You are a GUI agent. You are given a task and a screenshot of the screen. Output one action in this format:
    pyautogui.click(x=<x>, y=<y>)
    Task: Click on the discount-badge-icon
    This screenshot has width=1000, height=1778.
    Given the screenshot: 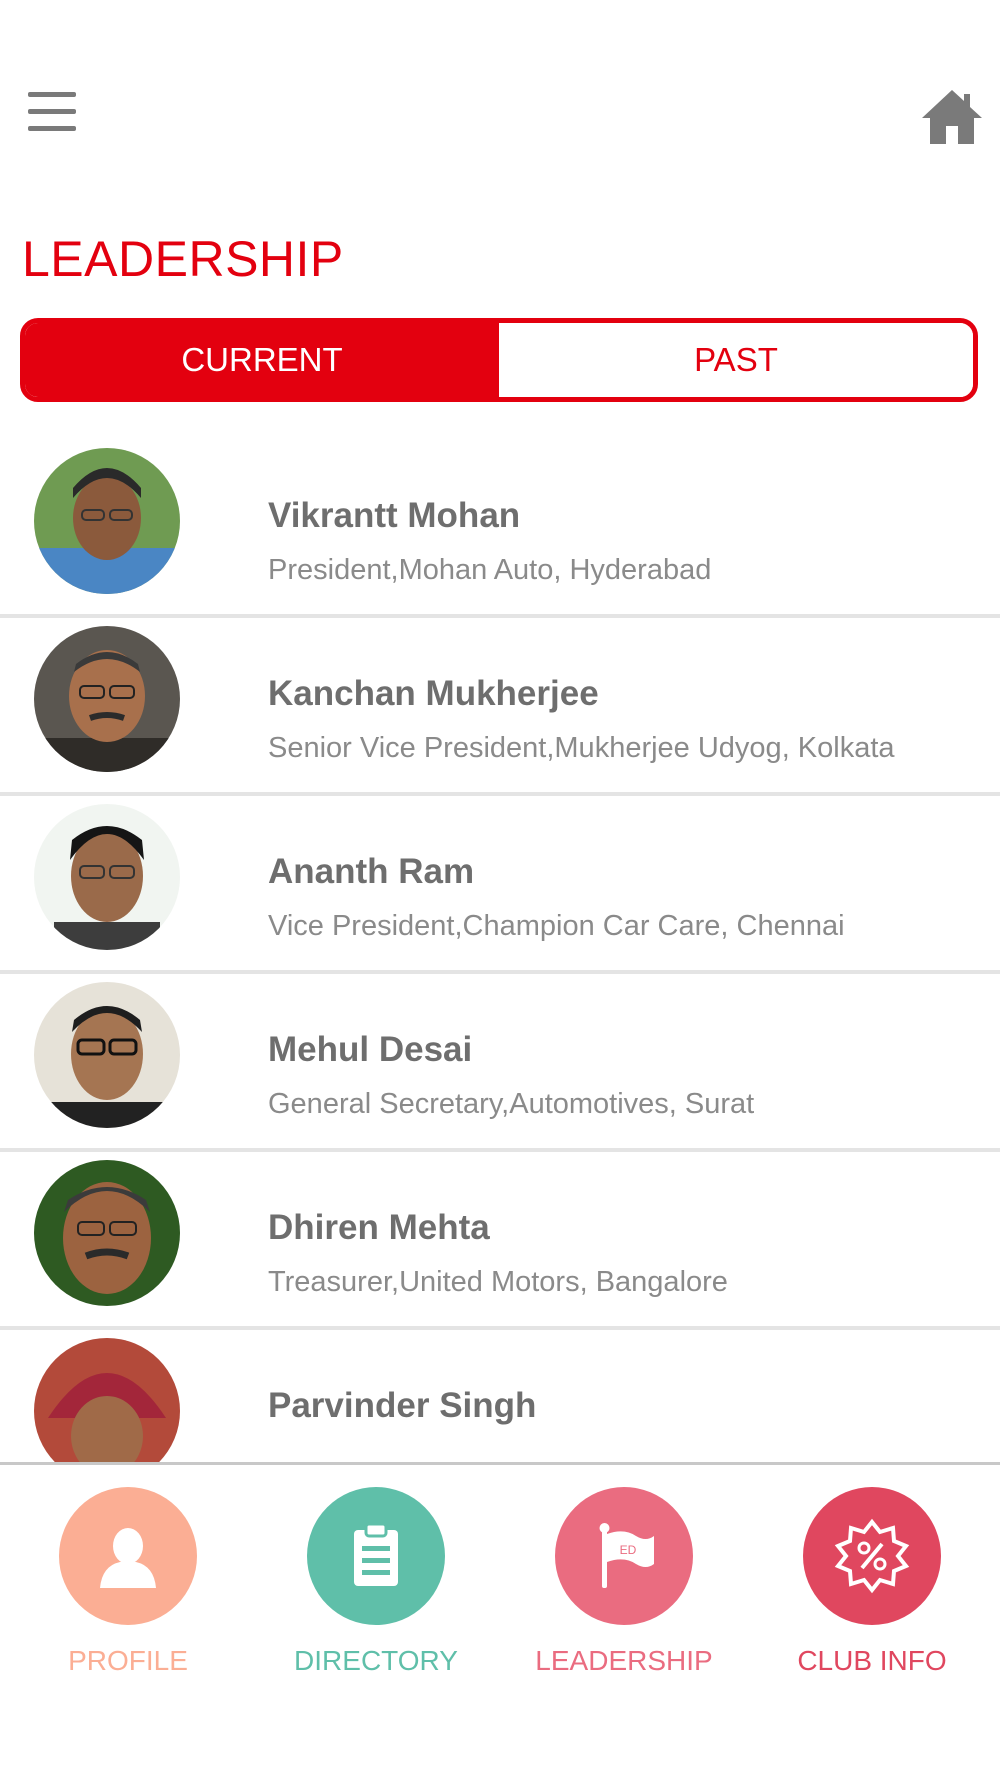 What is the action you would take?
    pyautogui.click(x=872, y=1556)
    